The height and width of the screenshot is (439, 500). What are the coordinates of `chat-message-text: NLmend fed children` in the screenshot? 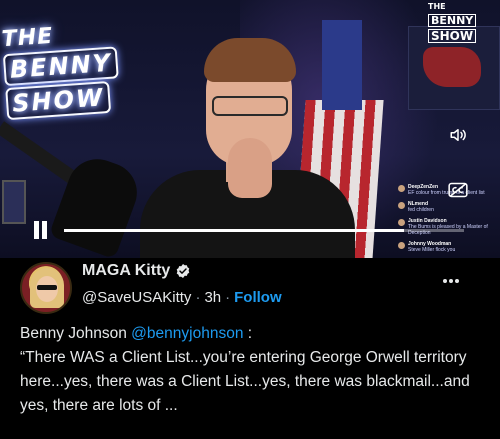 It's located at (421, 207).